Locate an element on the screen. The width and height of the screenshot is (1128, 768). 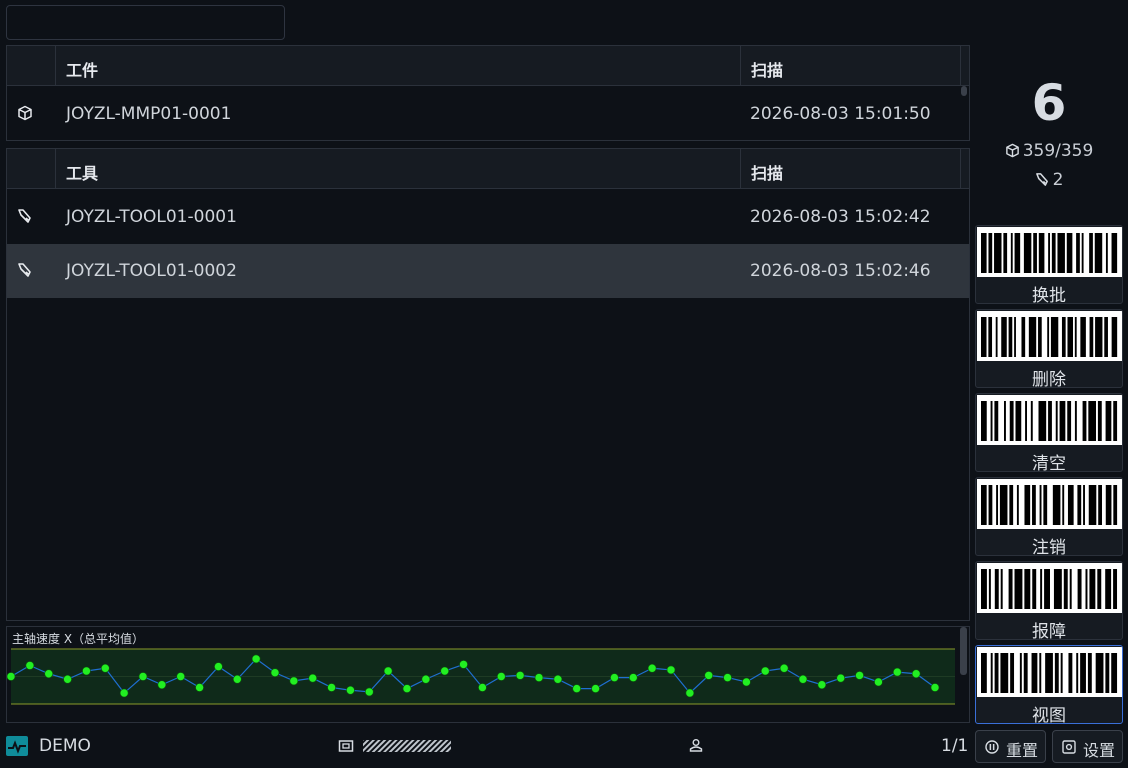
name-column-header: 工件 is located at coordinates (398, 66).